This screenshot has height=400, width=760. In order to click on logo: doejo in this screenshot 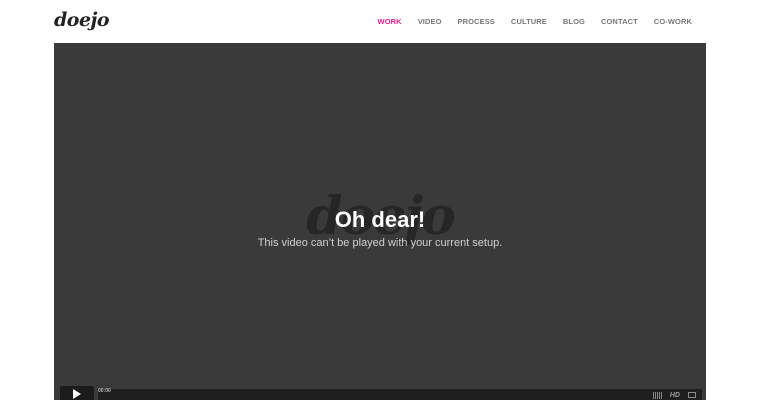, I will do `click(82, 20)`.